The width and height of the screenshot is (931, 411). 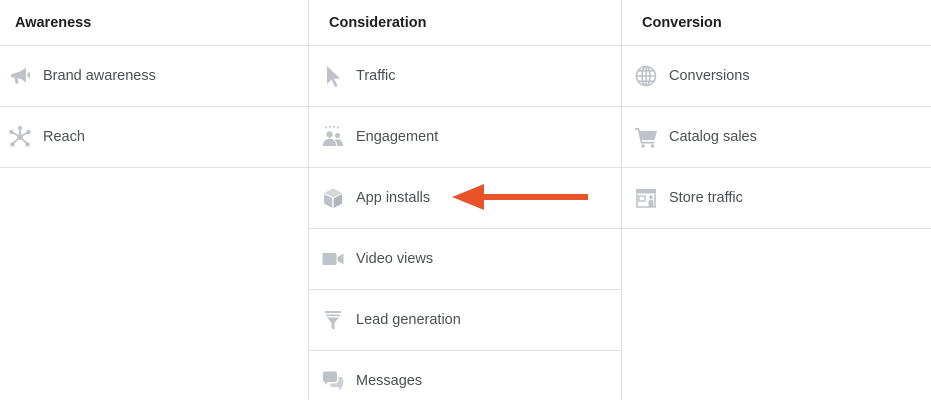 I want to click on objective-brand-awareness: Brand awareness, so click(x=154, y=76).